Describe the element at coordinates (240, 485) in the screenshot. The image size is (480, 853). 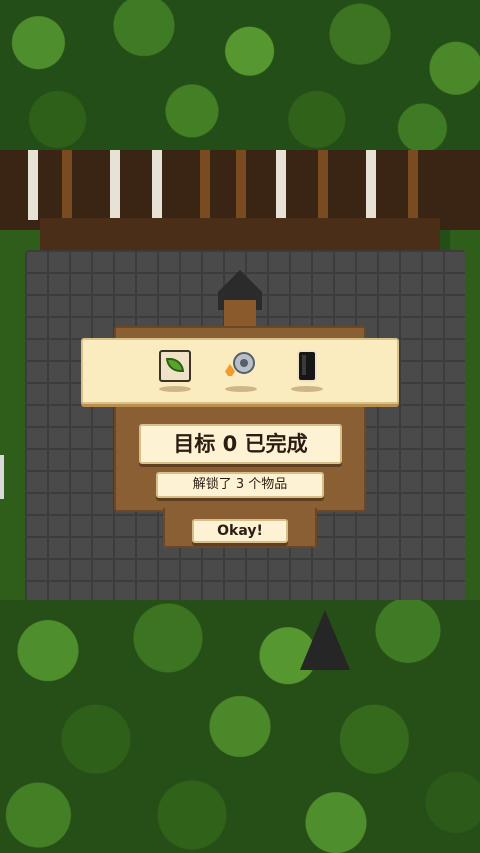
I see `unlock-count-text: 解锁了 3 个物品` at that location.